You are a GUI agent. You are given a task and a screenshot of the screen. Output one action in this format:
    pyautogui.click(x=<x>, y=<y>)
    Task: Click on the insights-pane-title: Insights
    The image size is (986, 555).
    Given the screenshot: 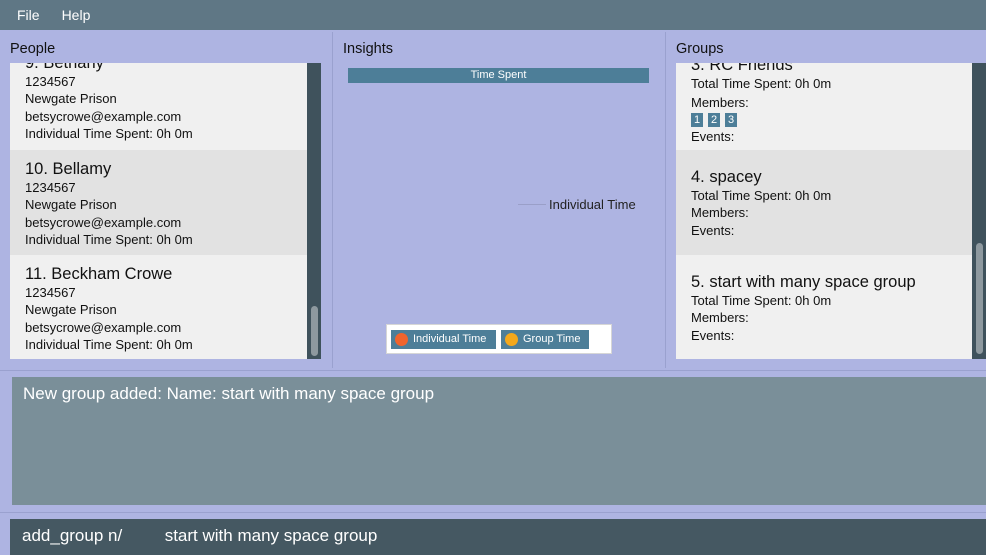 What is the action you would take?
    pyautogui.click(x=368, y=49)
    